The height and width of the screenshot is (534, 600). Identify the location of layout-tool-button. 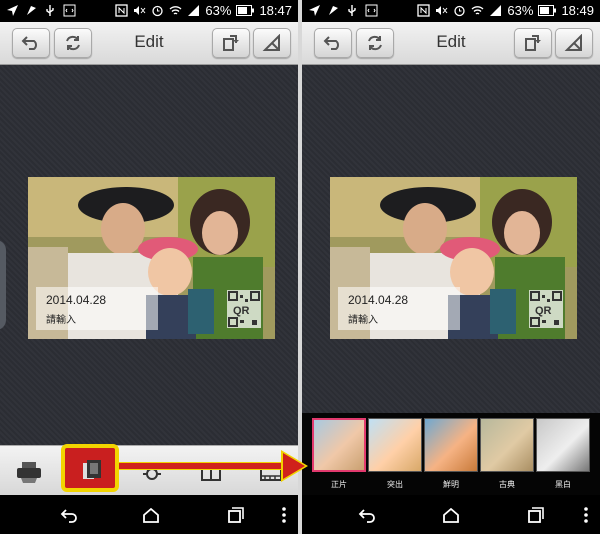
(211, 472).